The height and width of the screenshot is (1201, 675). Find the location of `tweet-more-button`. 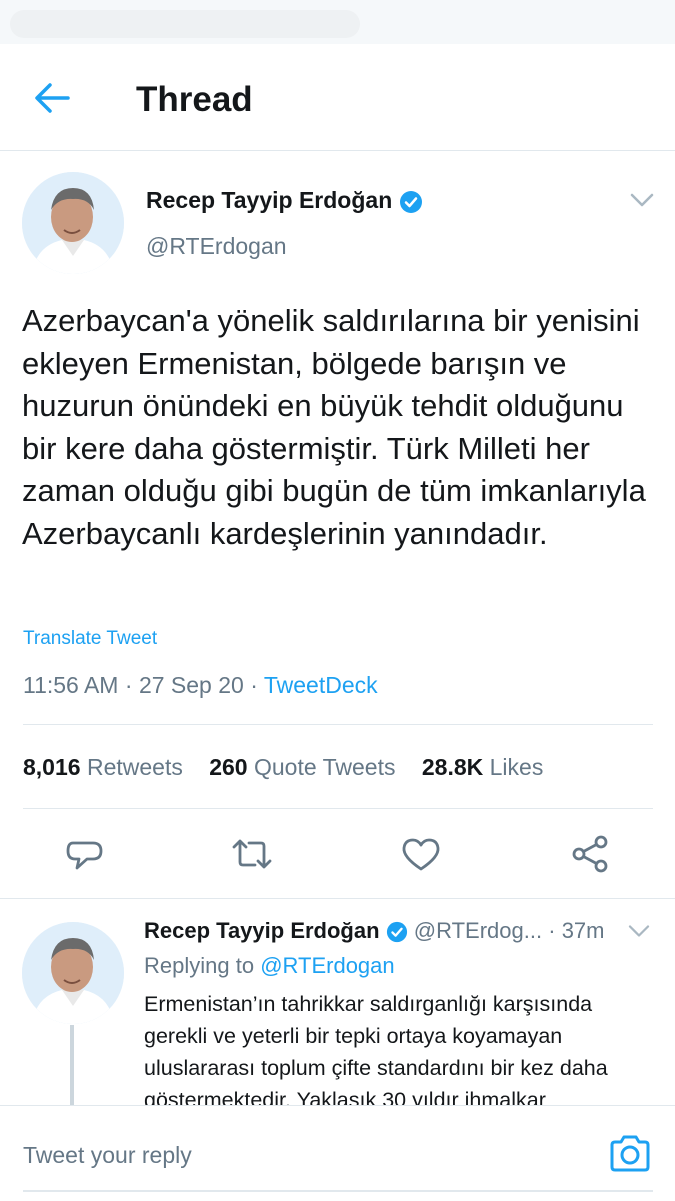

tweet-more-button is located at coordinates (642, 202).